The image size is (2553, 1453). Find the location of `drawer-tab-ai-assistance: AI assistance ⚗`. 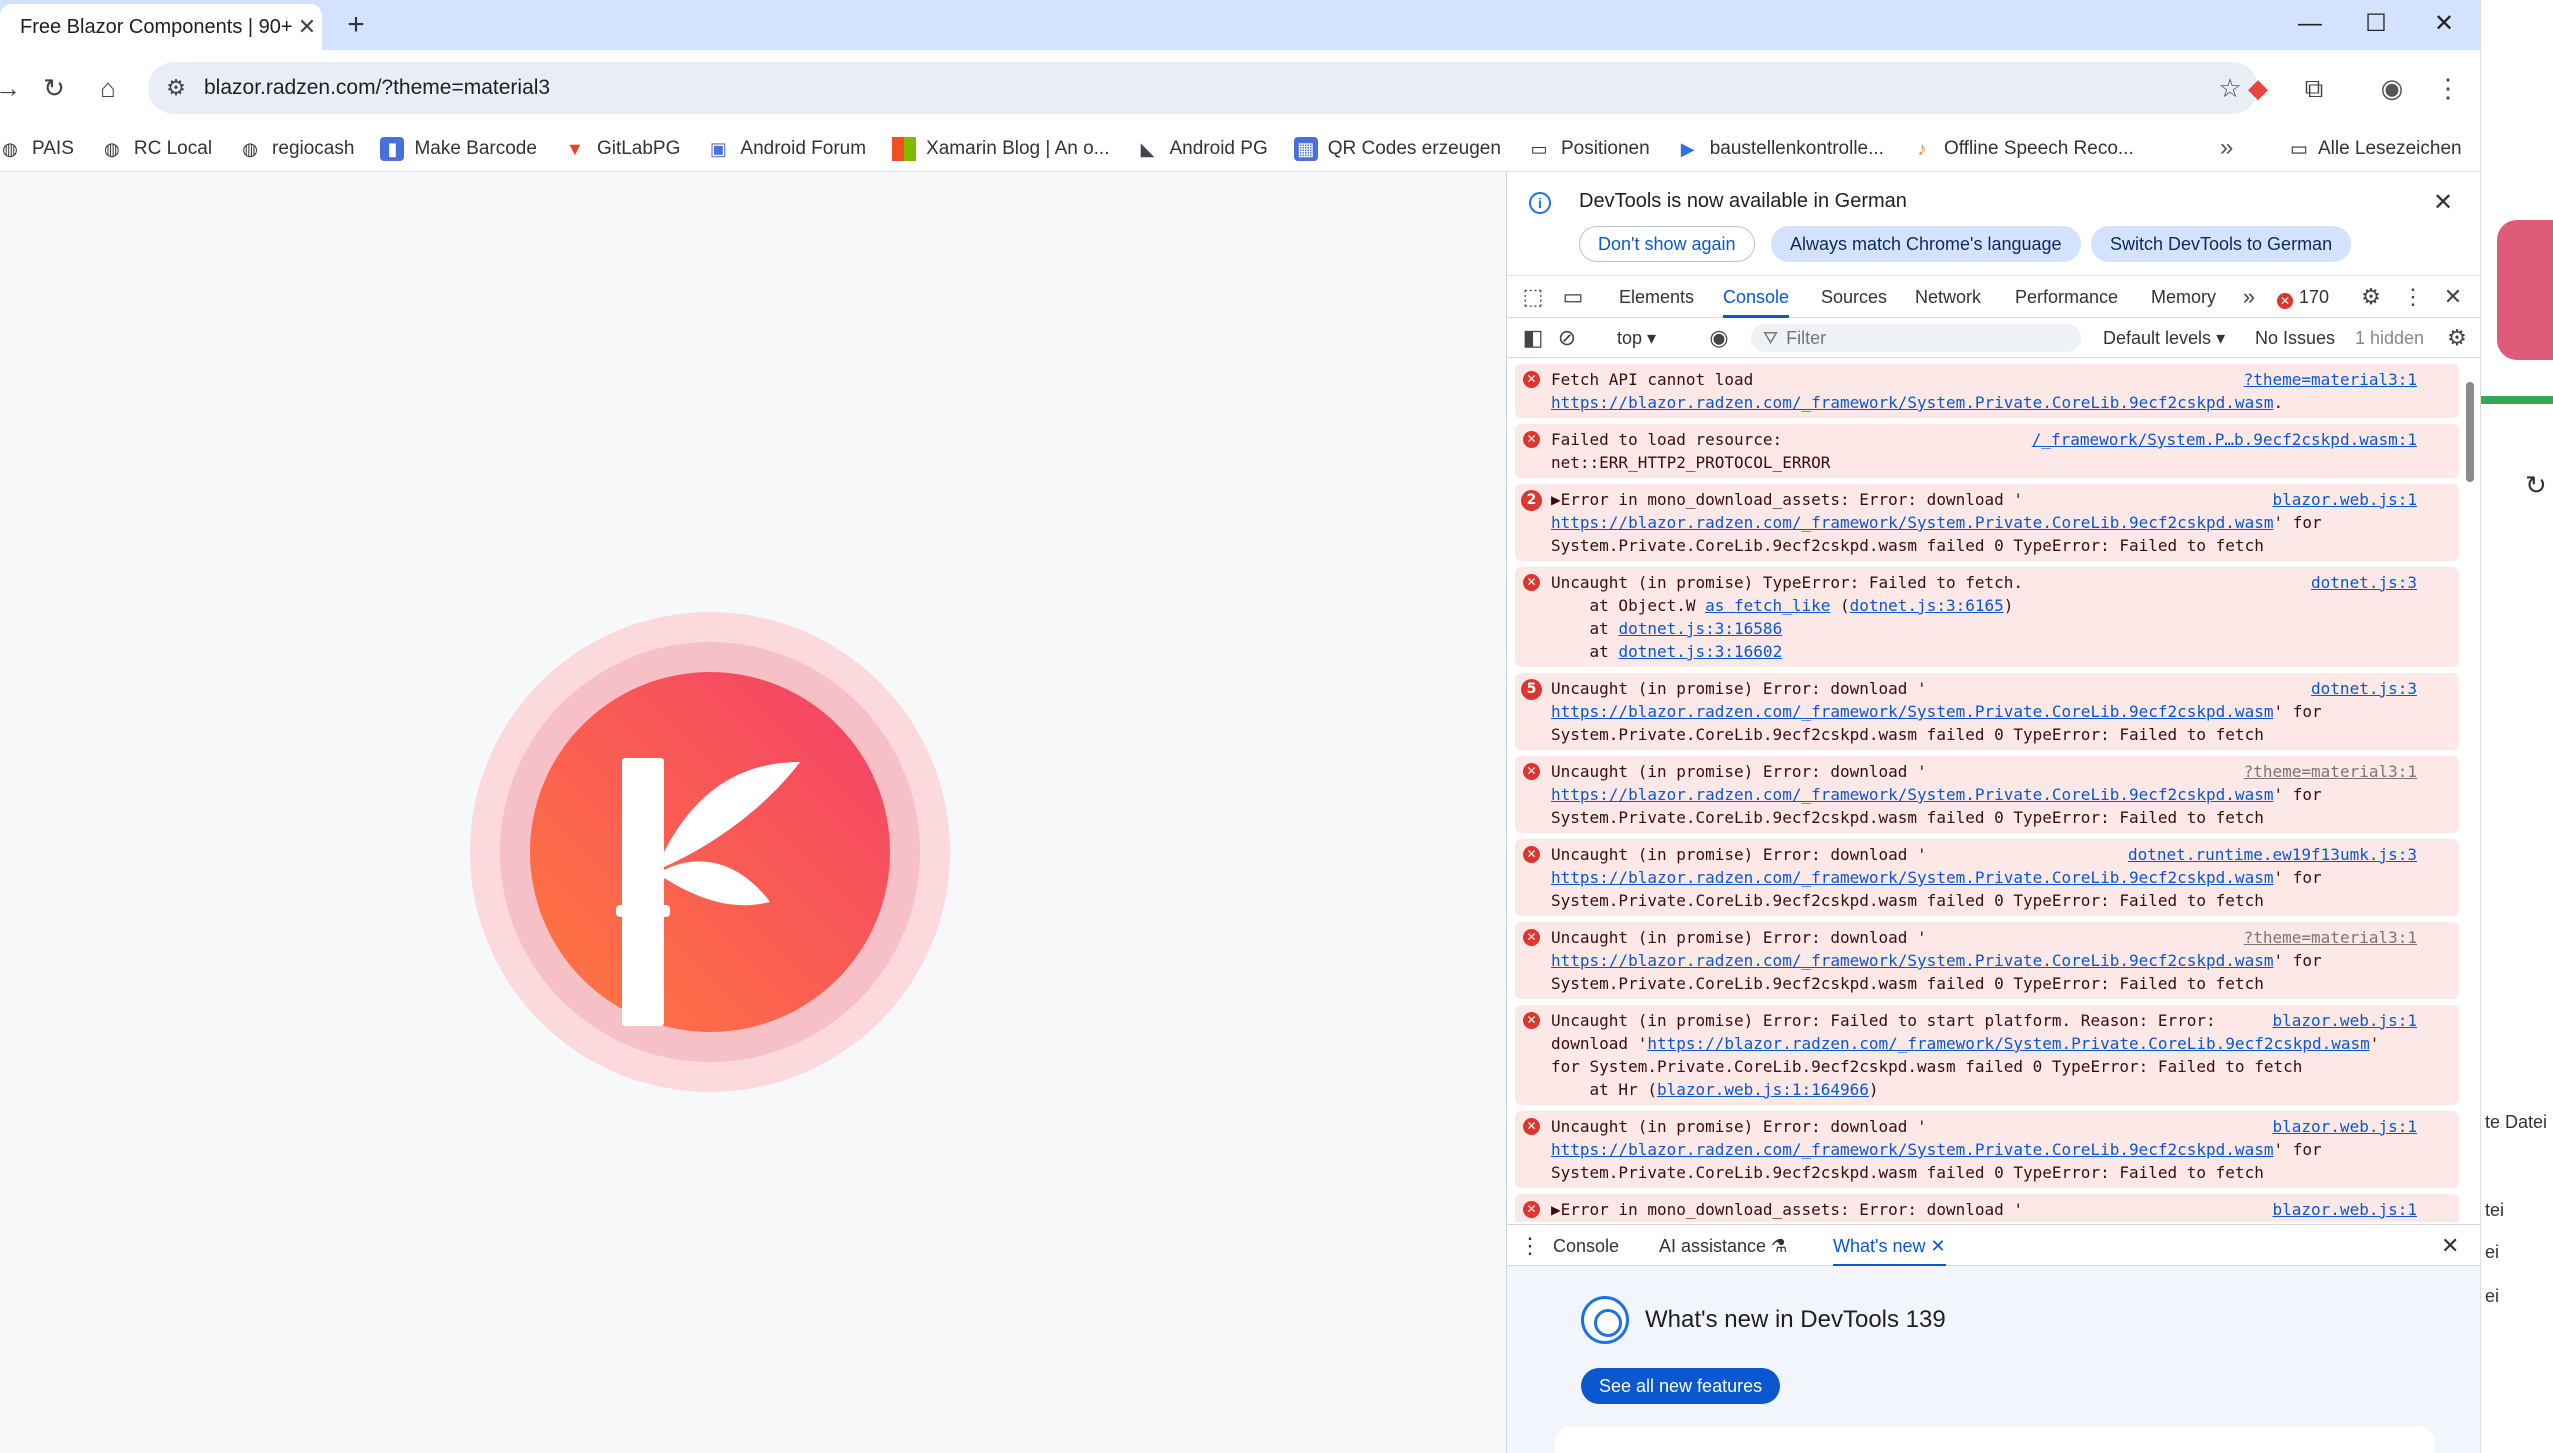

drawer-tab-ai-assistance: AI assistance ⚗ is located at coordinates (1723, 1246).